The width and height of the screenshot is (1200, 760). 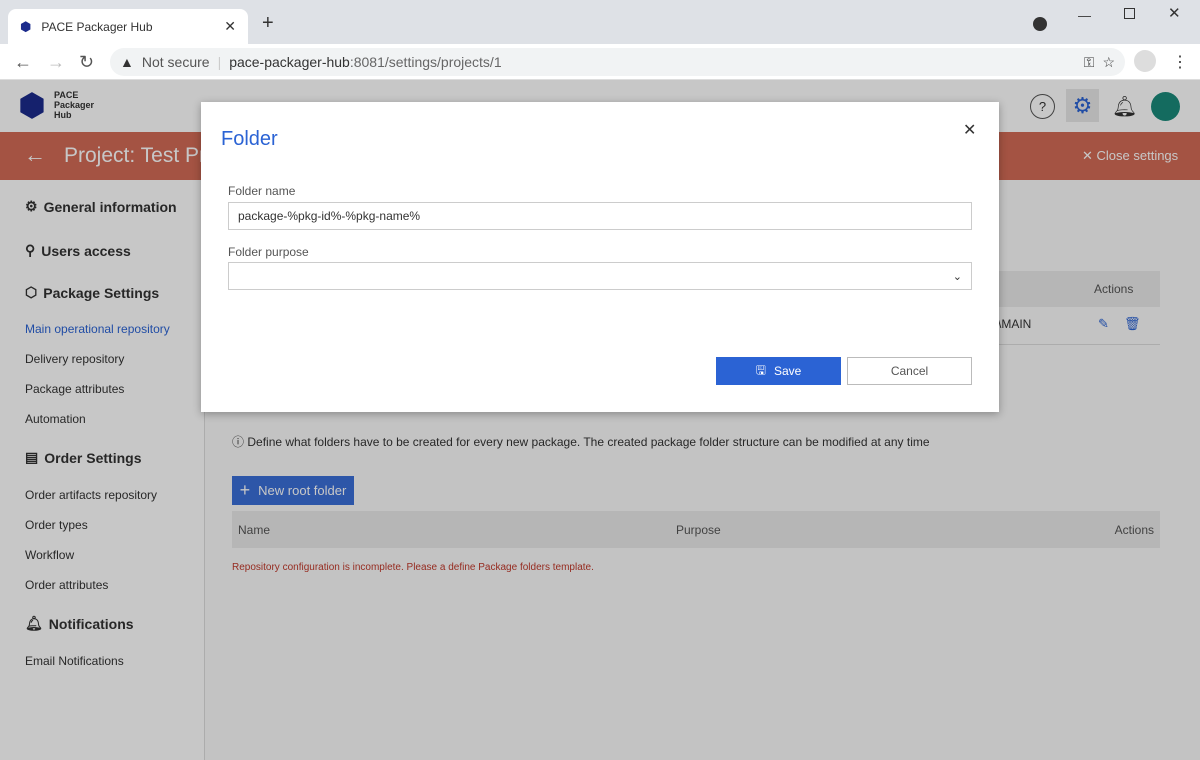 What do you see at coordinates (425, 62) in the screenshot?
I see `url-path: :8081/settings/projects/1` at bounding box center [425, 62].